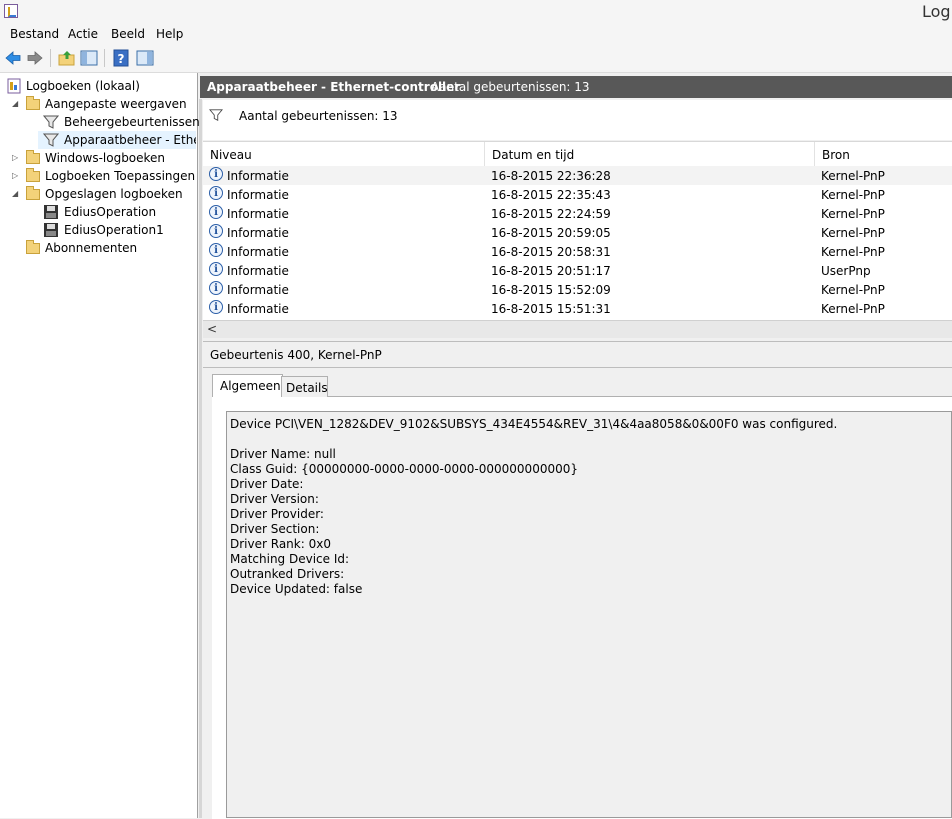 The height and width of the screenshot is (819, 952). I want to click on tree-item-ediusoperation1: EdiusOperation1, so click(98, 230).